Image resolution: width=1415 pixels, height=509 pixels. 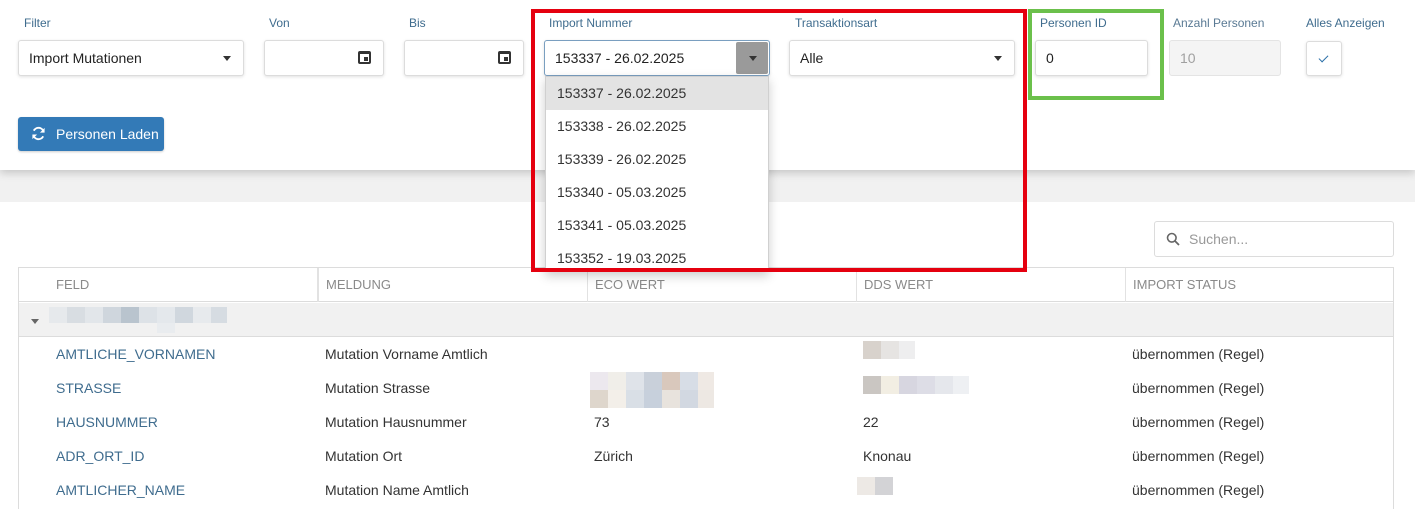 I want to click on personen-laden-button: Personen Laden, so click(x=91, y=134).